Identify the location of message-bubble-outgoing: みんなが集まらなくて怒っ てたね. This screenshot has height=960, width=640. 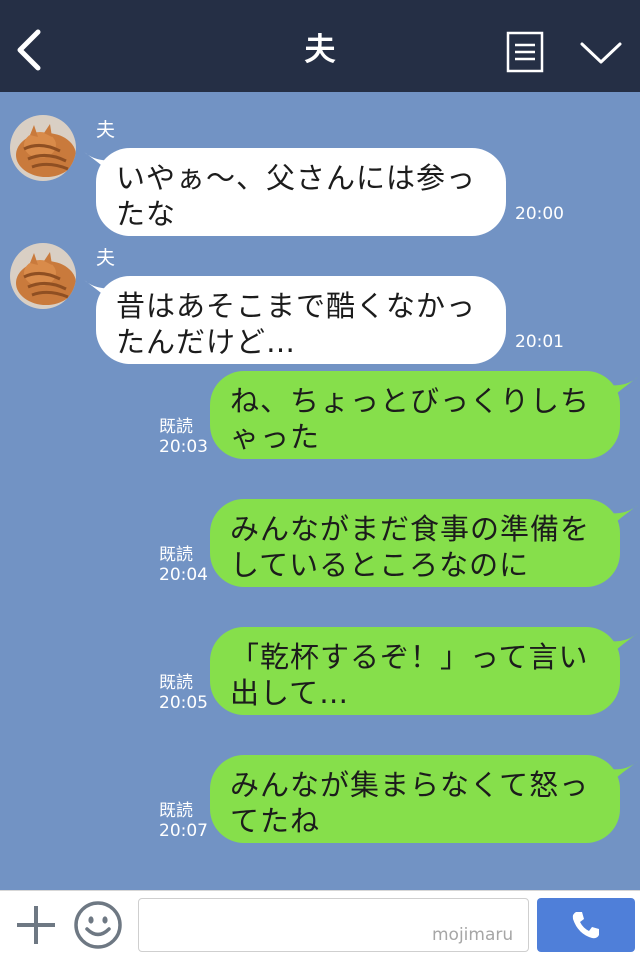
(415, 799).